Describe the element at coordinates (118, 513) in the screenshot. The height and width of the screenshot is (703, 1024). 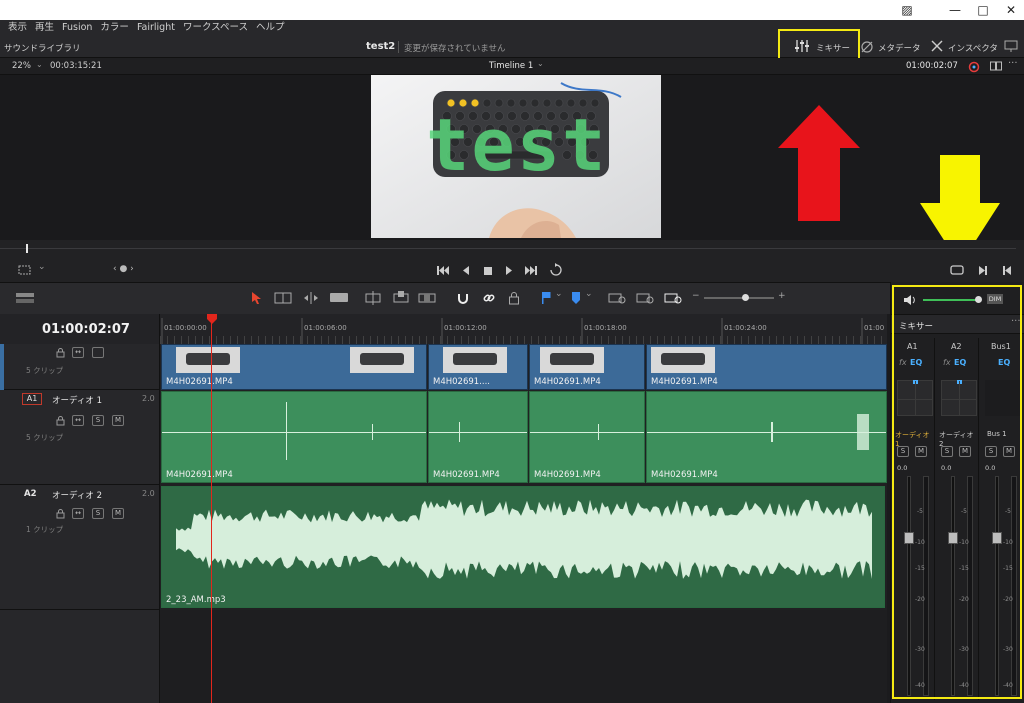
I see `audio2-mute-button: M` at that location.